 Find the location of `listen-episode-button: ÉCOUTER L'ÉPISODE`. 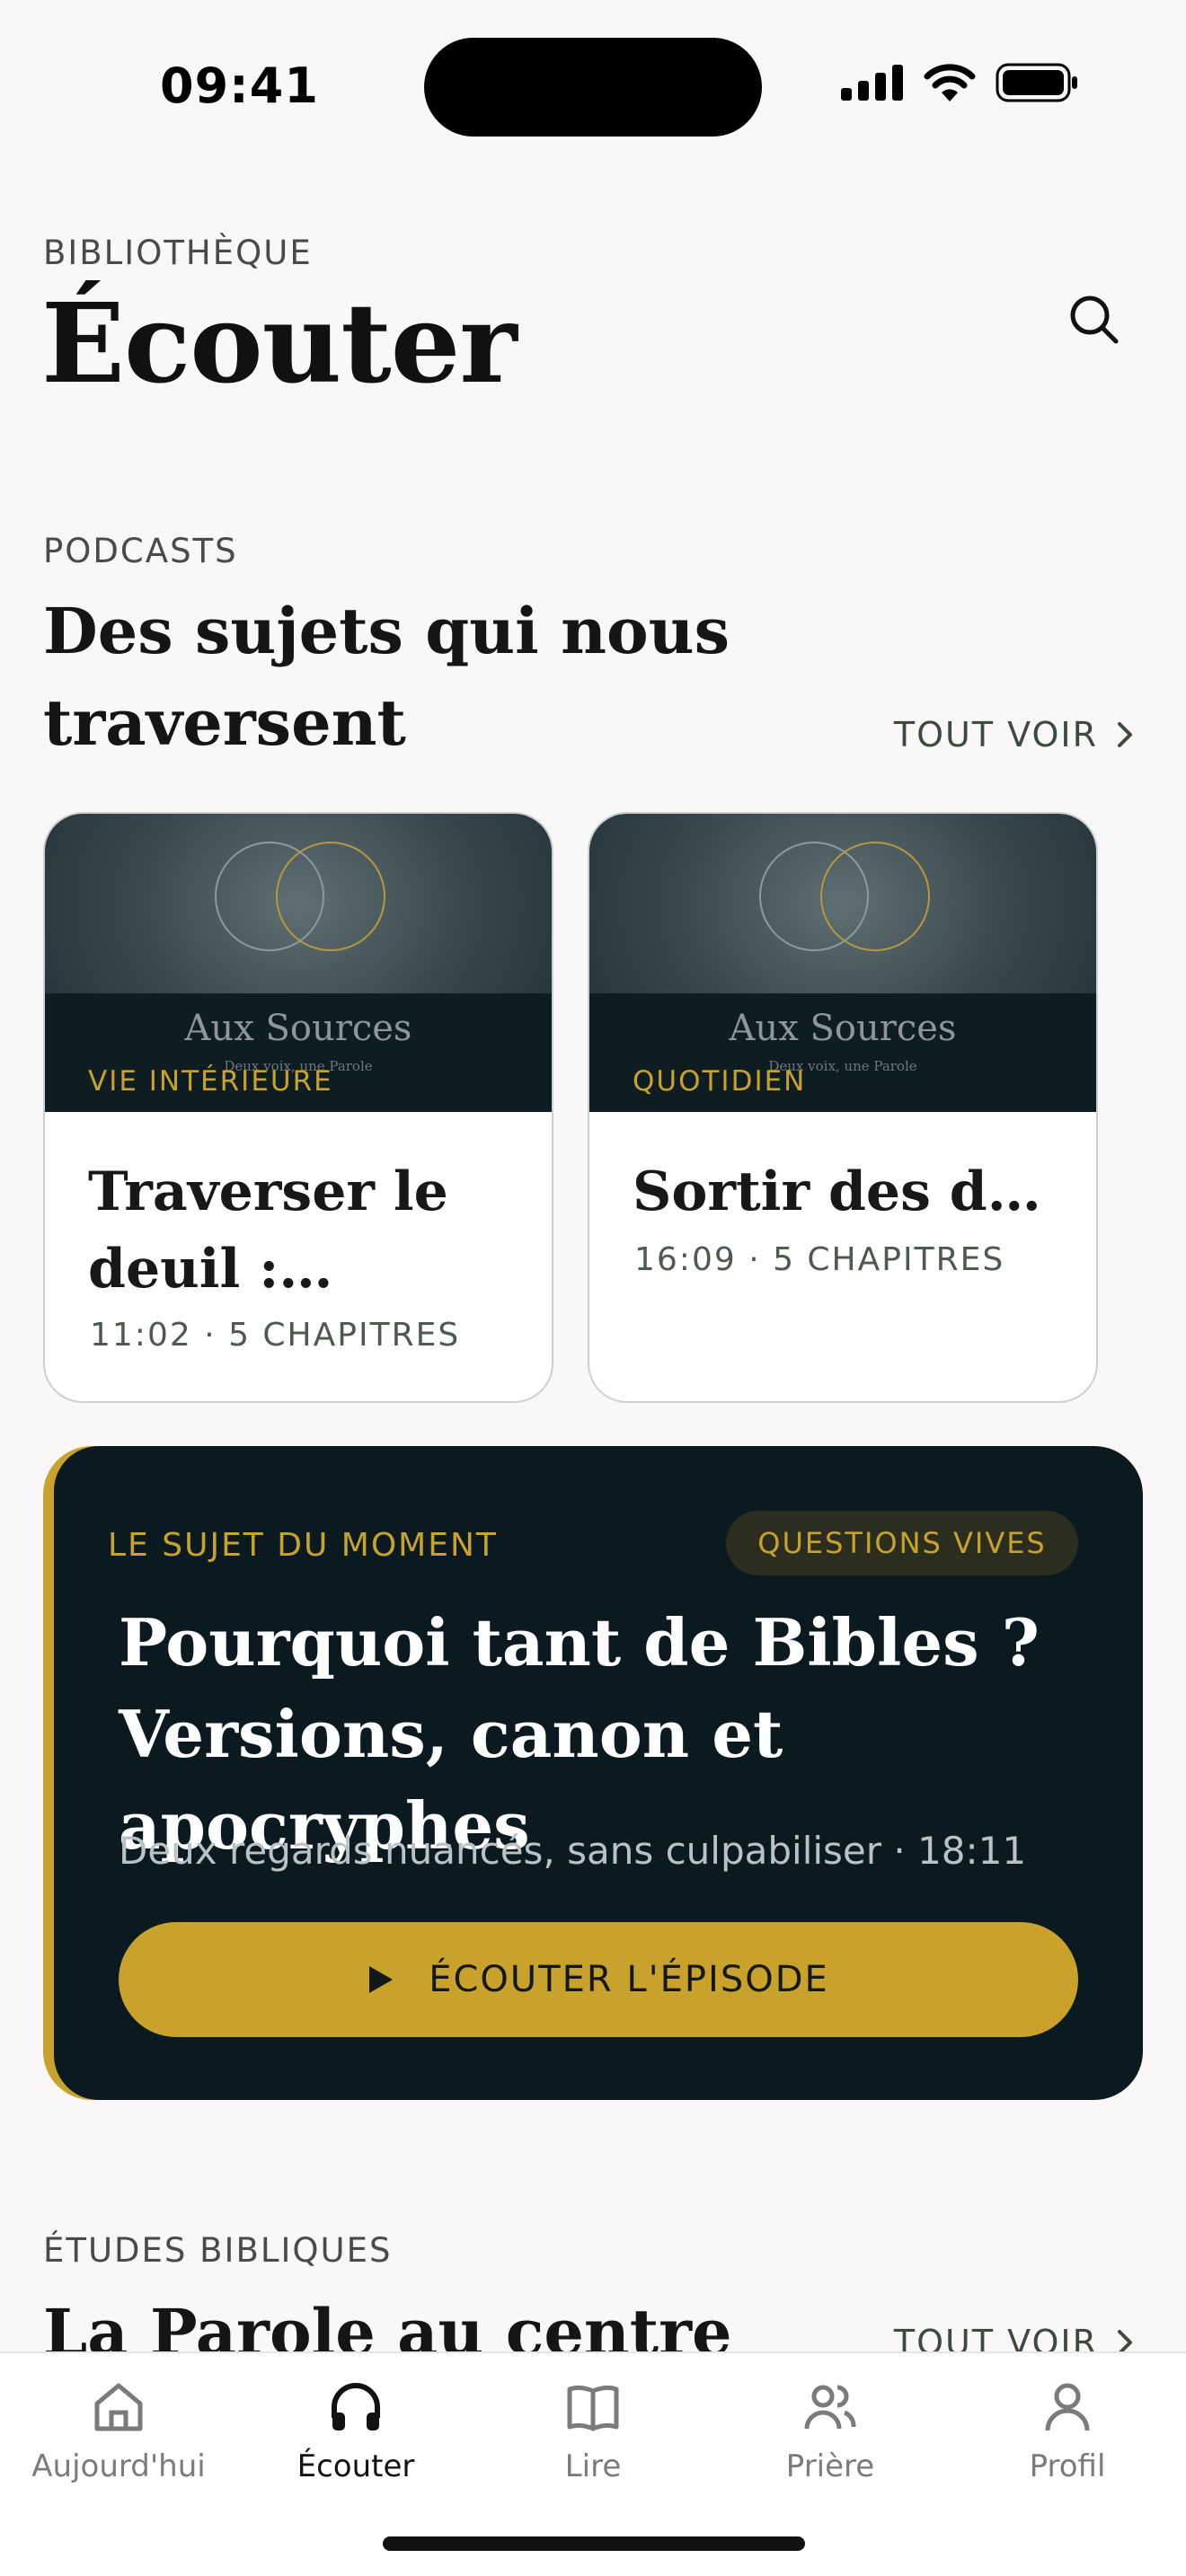

listen-episode-button: ÉCOUTER L'ÉPISODE is located at coordinates (598, 1979).